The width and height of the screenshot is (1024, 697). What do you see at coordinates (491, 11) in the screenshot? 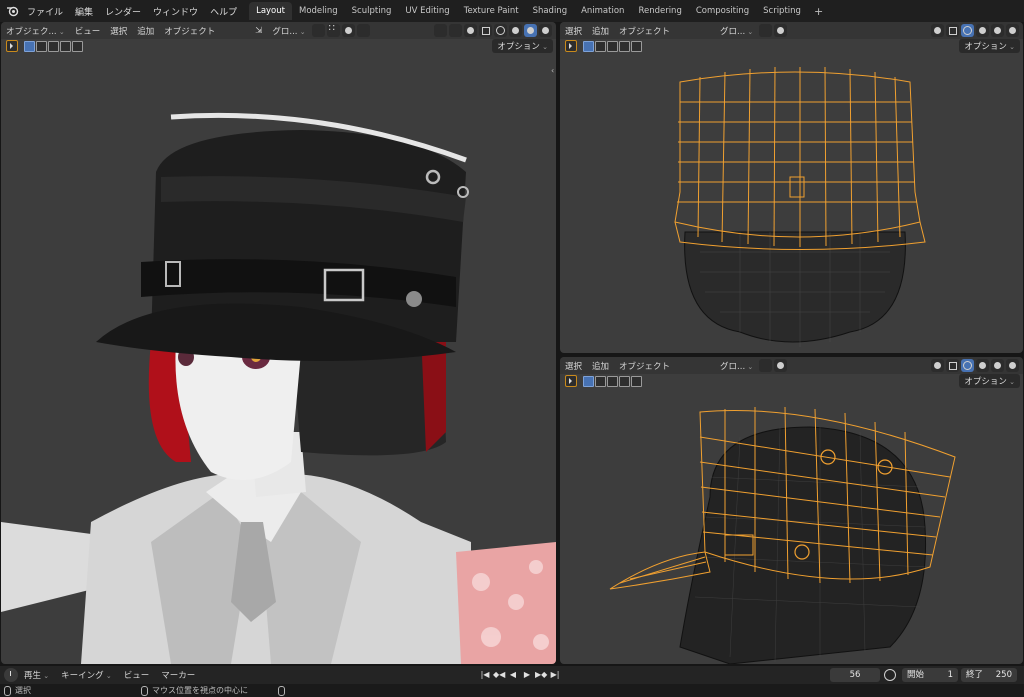
I see `tab-texture-paint: Texture Paint` at bounding box center [491, 11].